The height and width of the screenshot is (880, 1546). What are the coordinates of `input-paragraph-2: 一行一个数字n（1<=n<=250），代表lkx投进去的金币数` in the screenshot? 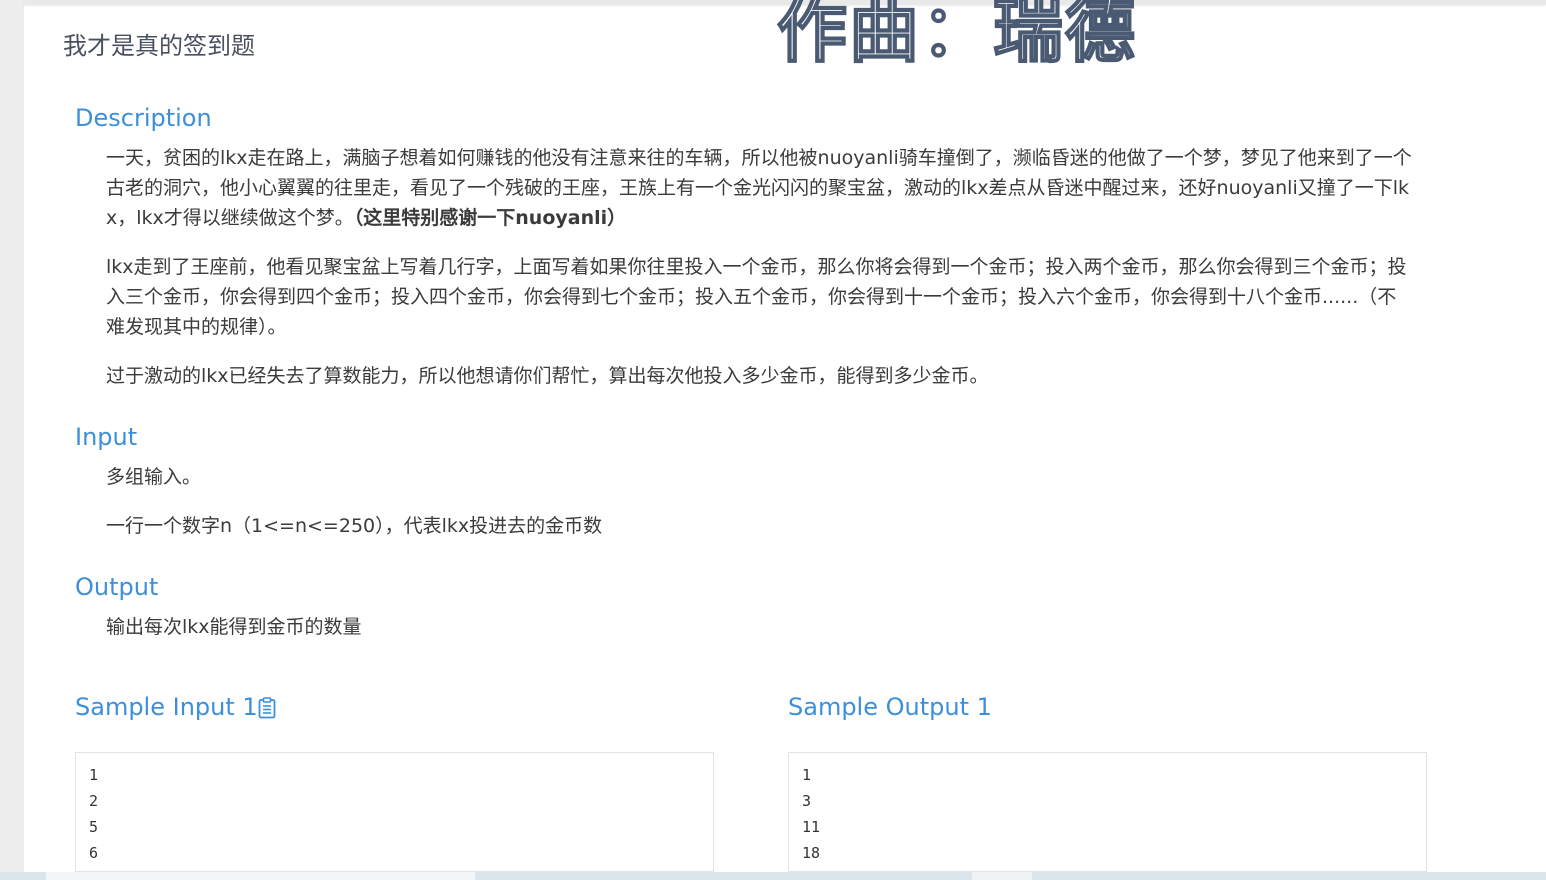 It's located at (354, 526).